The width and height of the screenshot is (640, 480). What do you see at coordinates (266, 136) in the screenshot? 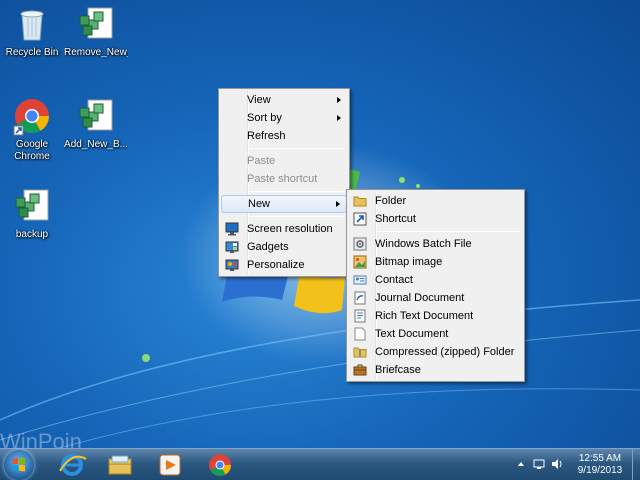
I see `menu-item-label: Refresh` at bounding box center [266, 136].